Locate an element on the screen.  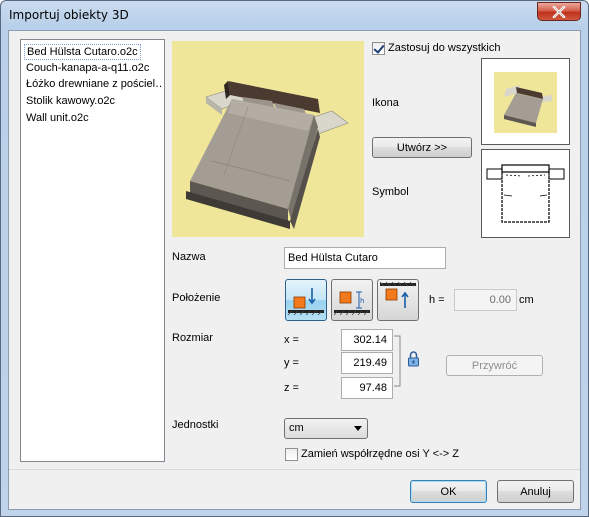
floor-position-icon is located at coordinates (305, 302).